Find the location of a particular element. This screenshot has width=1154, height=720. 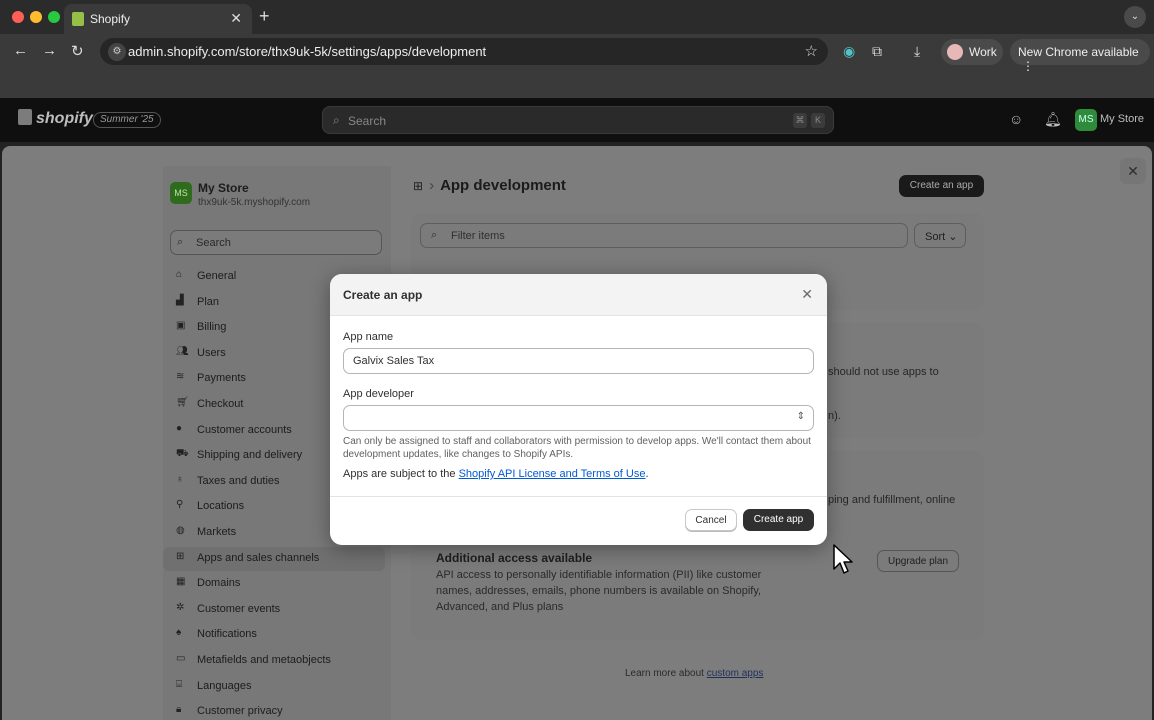

app-developer-label: App developer is located at coordinates (378, 394).